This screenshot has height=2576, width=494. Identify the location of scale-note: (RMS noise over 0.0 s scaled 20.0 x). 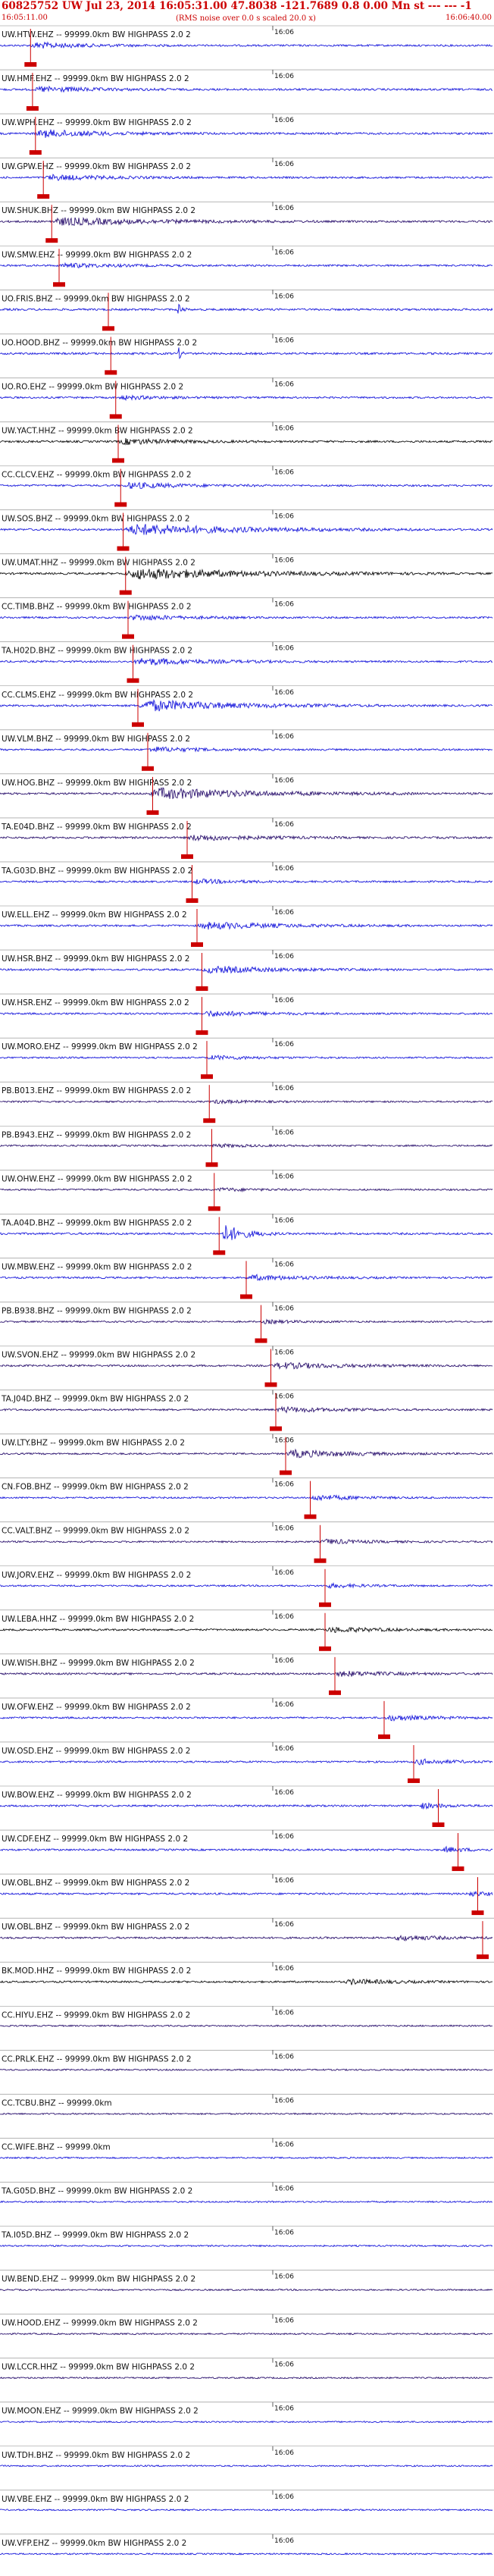
(246, 19).